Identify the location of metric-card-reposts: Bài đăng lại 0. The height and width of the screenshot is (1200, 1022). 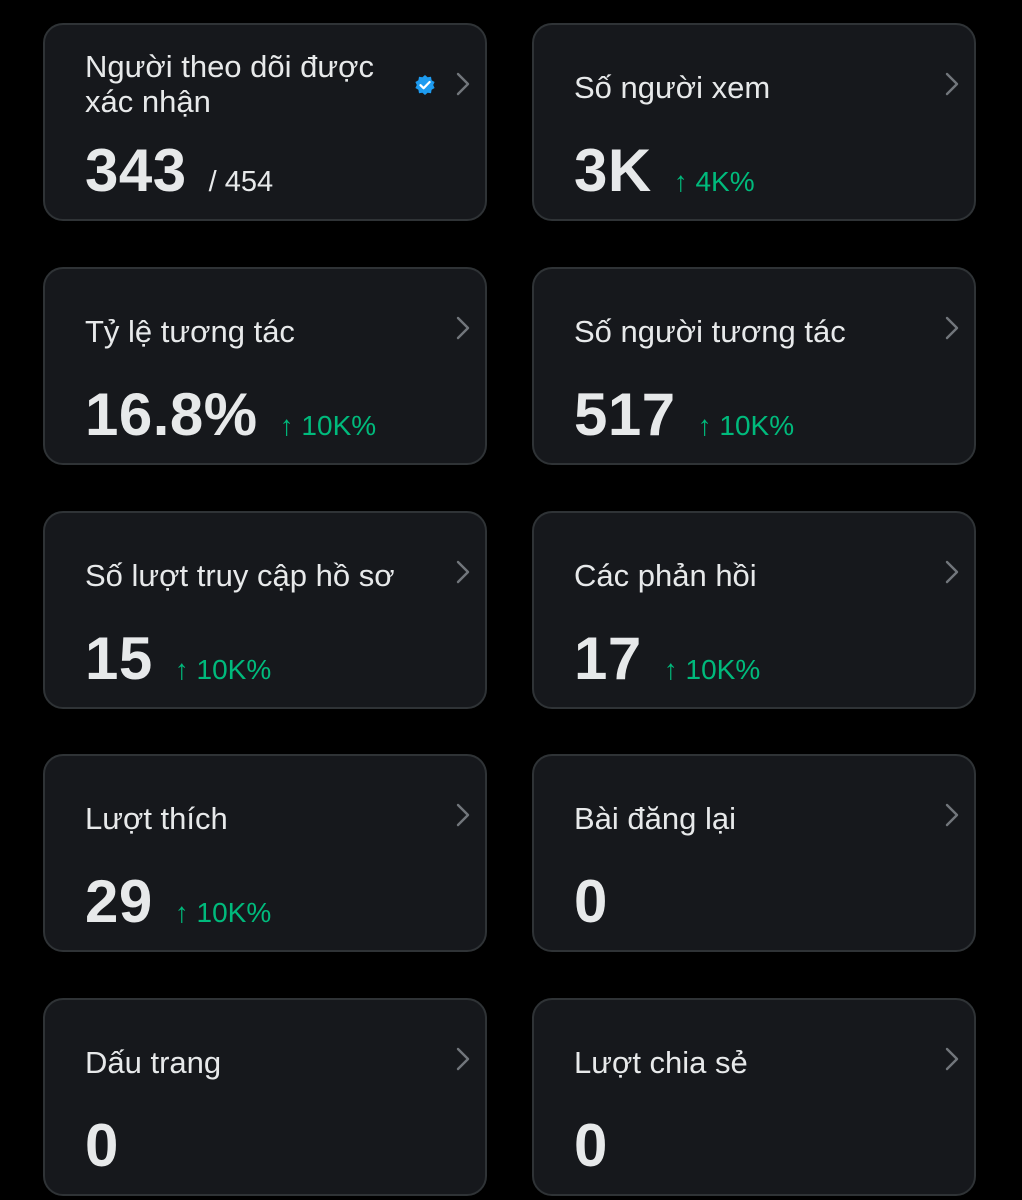
(754, 853).